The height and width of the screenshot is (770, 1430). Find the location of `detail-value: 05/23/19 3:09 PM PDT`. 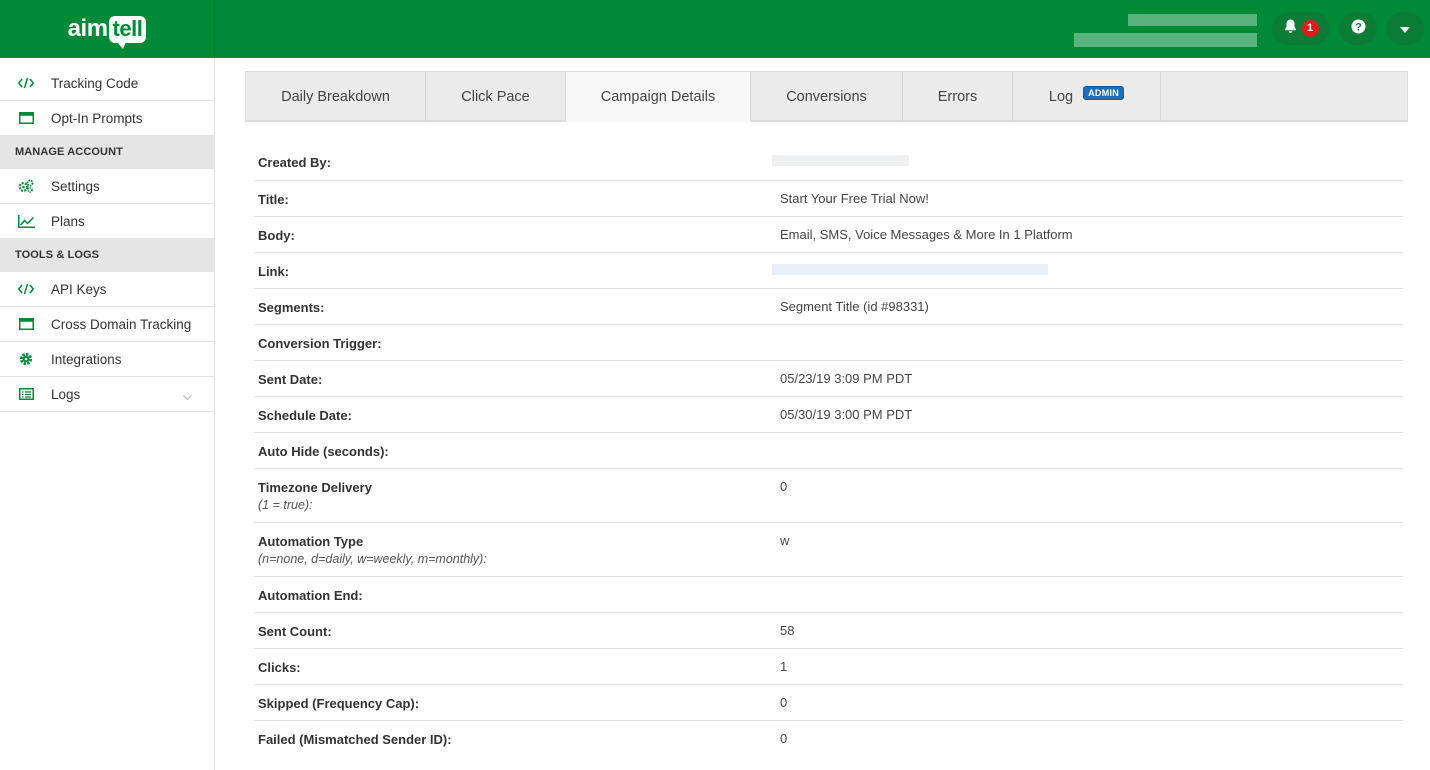

detail-value: 05/23/19 3:09 PM PDT is located at coordinates (846, 378).